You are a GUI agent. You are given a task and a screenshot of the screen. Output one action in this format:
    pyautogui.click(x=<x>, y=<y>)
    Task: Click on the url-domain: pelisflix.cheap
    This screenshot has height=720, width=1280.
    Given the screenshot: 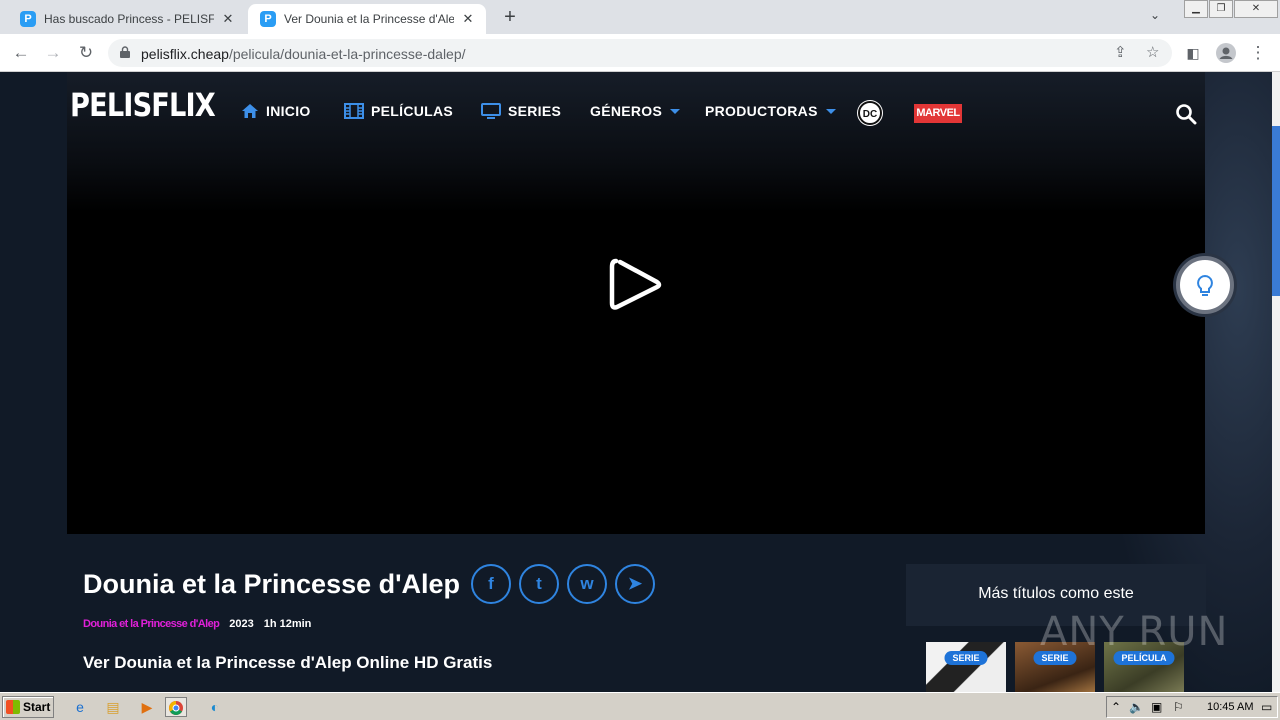 What is the action you would take?
    pyautogui.click(x=185, y=54)
    